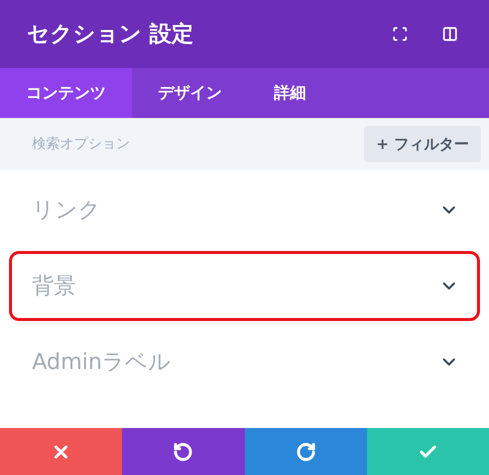 This screenshot has height=475, width=489. What do you see at coordinates (111, 34) in the screenshot?
I see `panel-title: セクション 設定` at bounding box center [111, 34].